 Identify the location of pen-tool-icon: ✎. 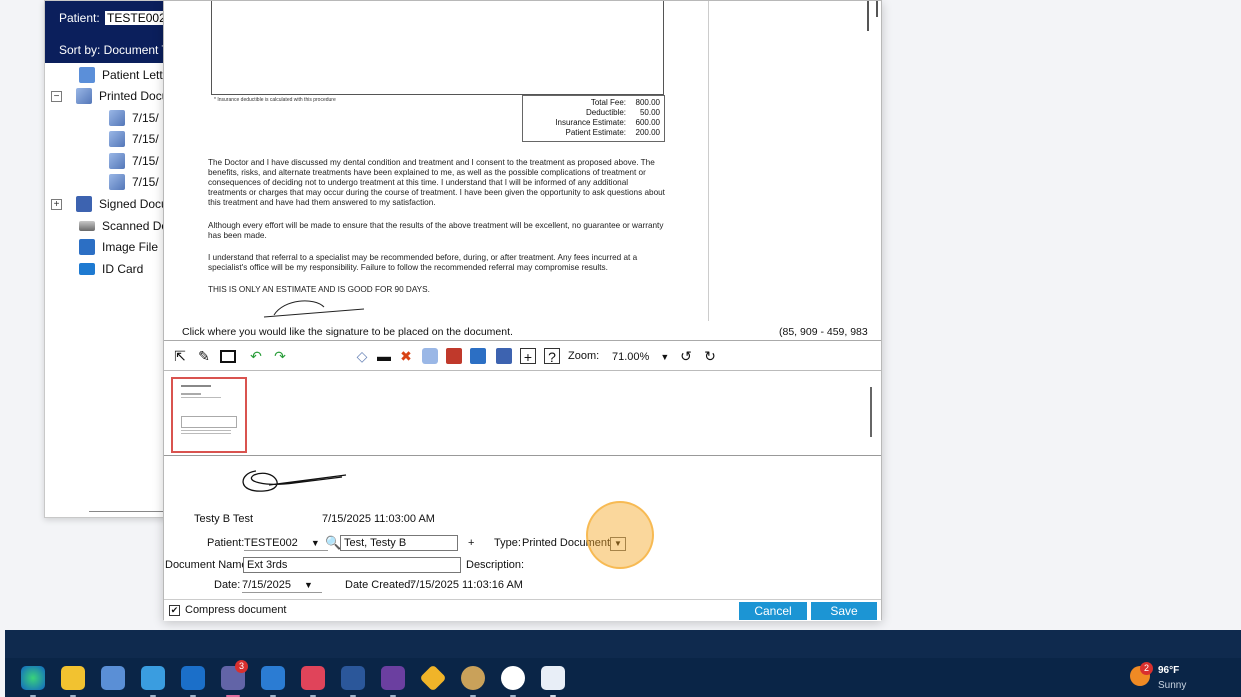
(204, 356).